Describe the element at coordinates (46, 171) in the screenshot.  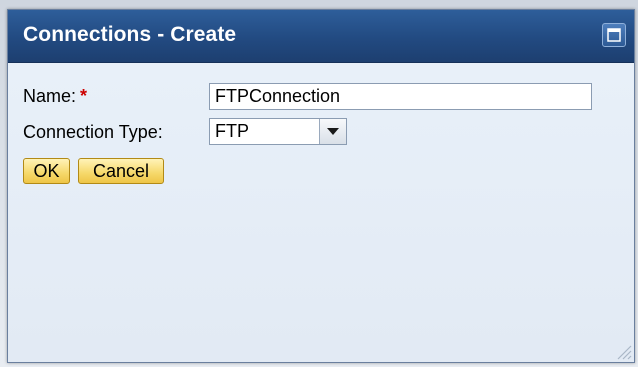
I see `ok-button: OK` at that location.